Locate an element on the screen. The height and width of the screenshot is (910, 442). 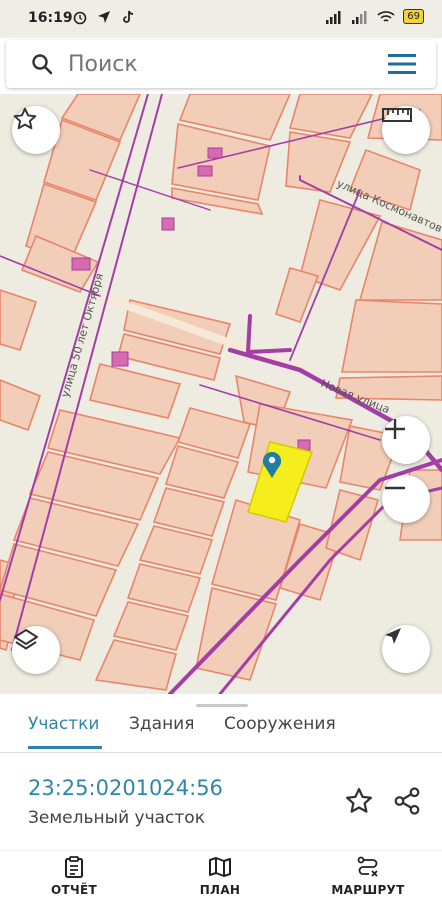
my-location-button is located at coordinates (406, 649).